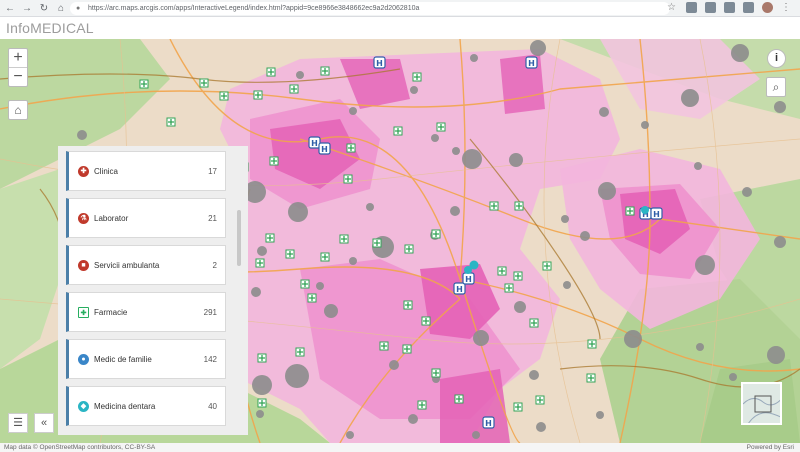  I want to click on legend-scrollbar, so click(239, 238).